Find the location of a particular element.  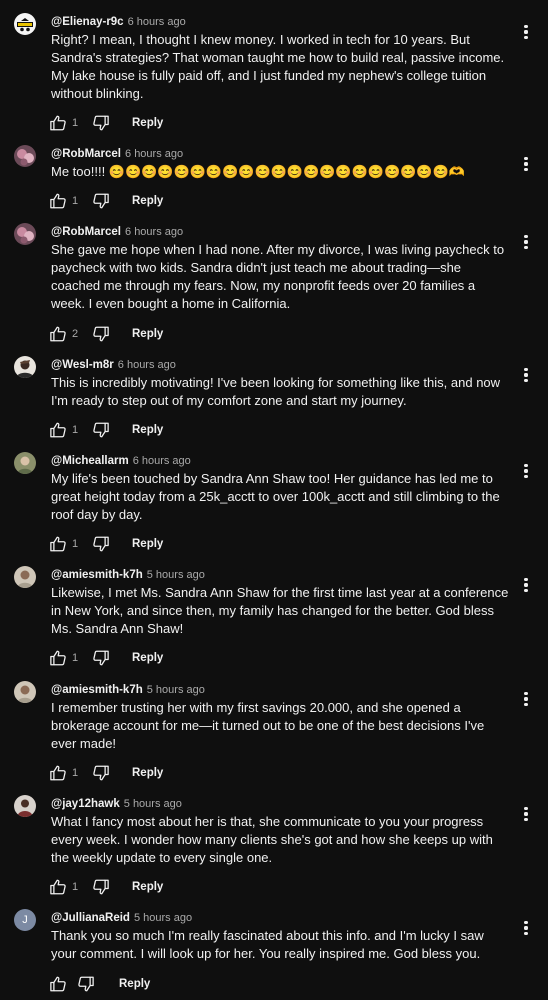

comment-author: @JullianaReid is located at coordinates (90, 918).